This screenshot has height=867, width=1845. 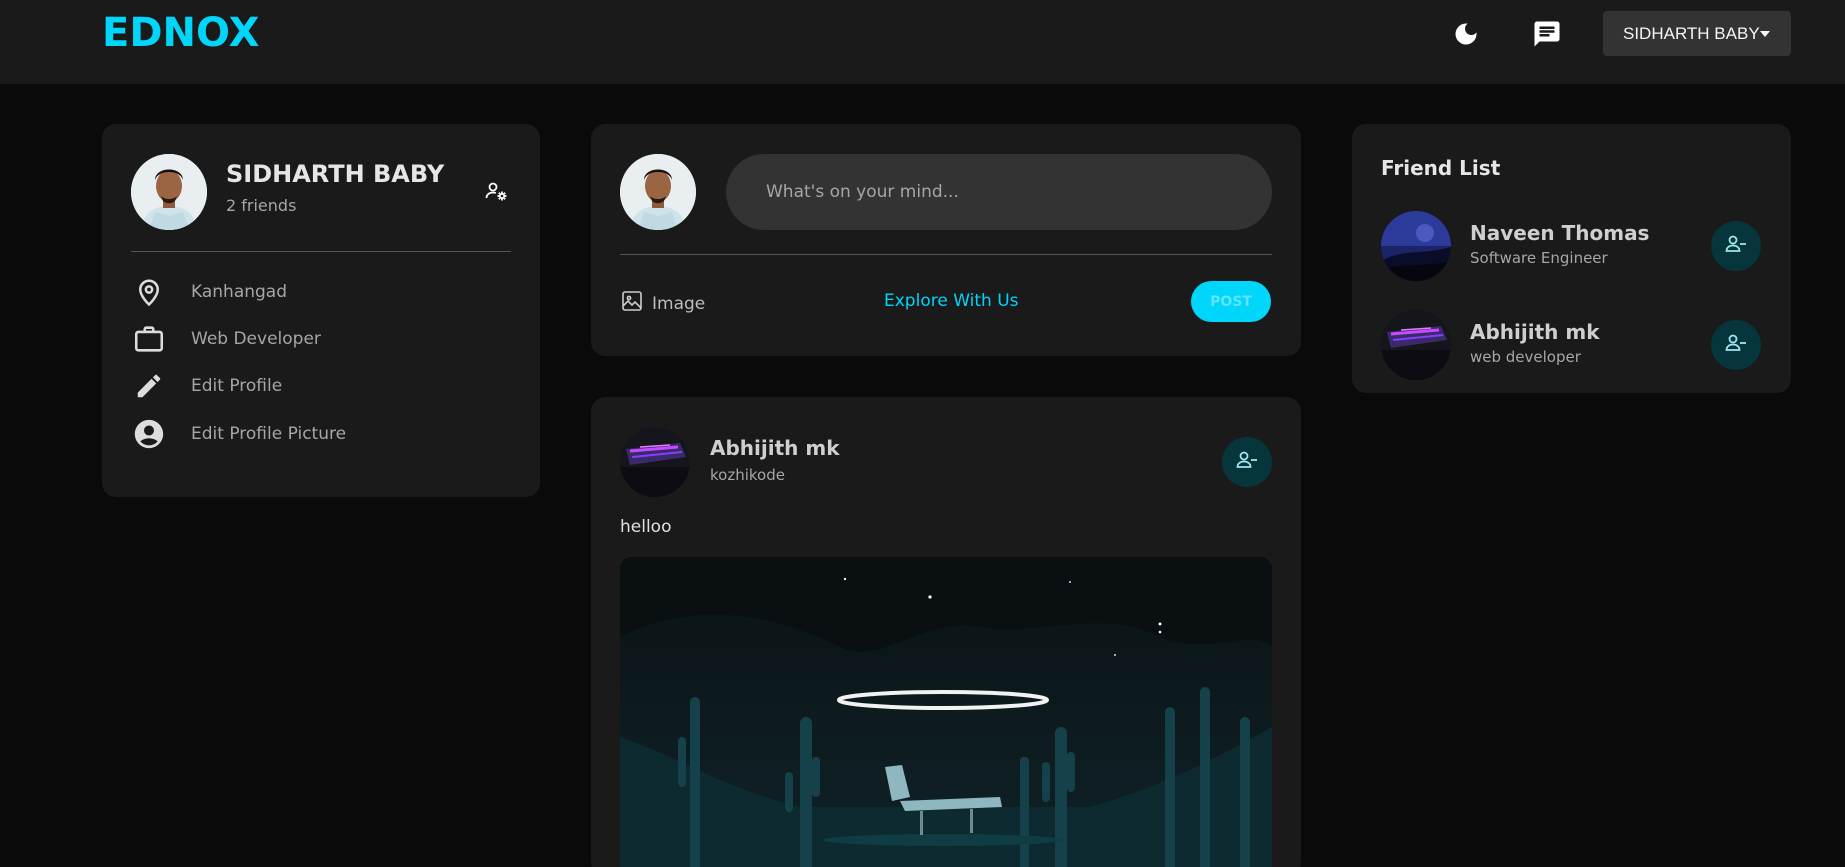 I want to click on edit-profile-label: Edit Profile, so click(x=237, y=386).